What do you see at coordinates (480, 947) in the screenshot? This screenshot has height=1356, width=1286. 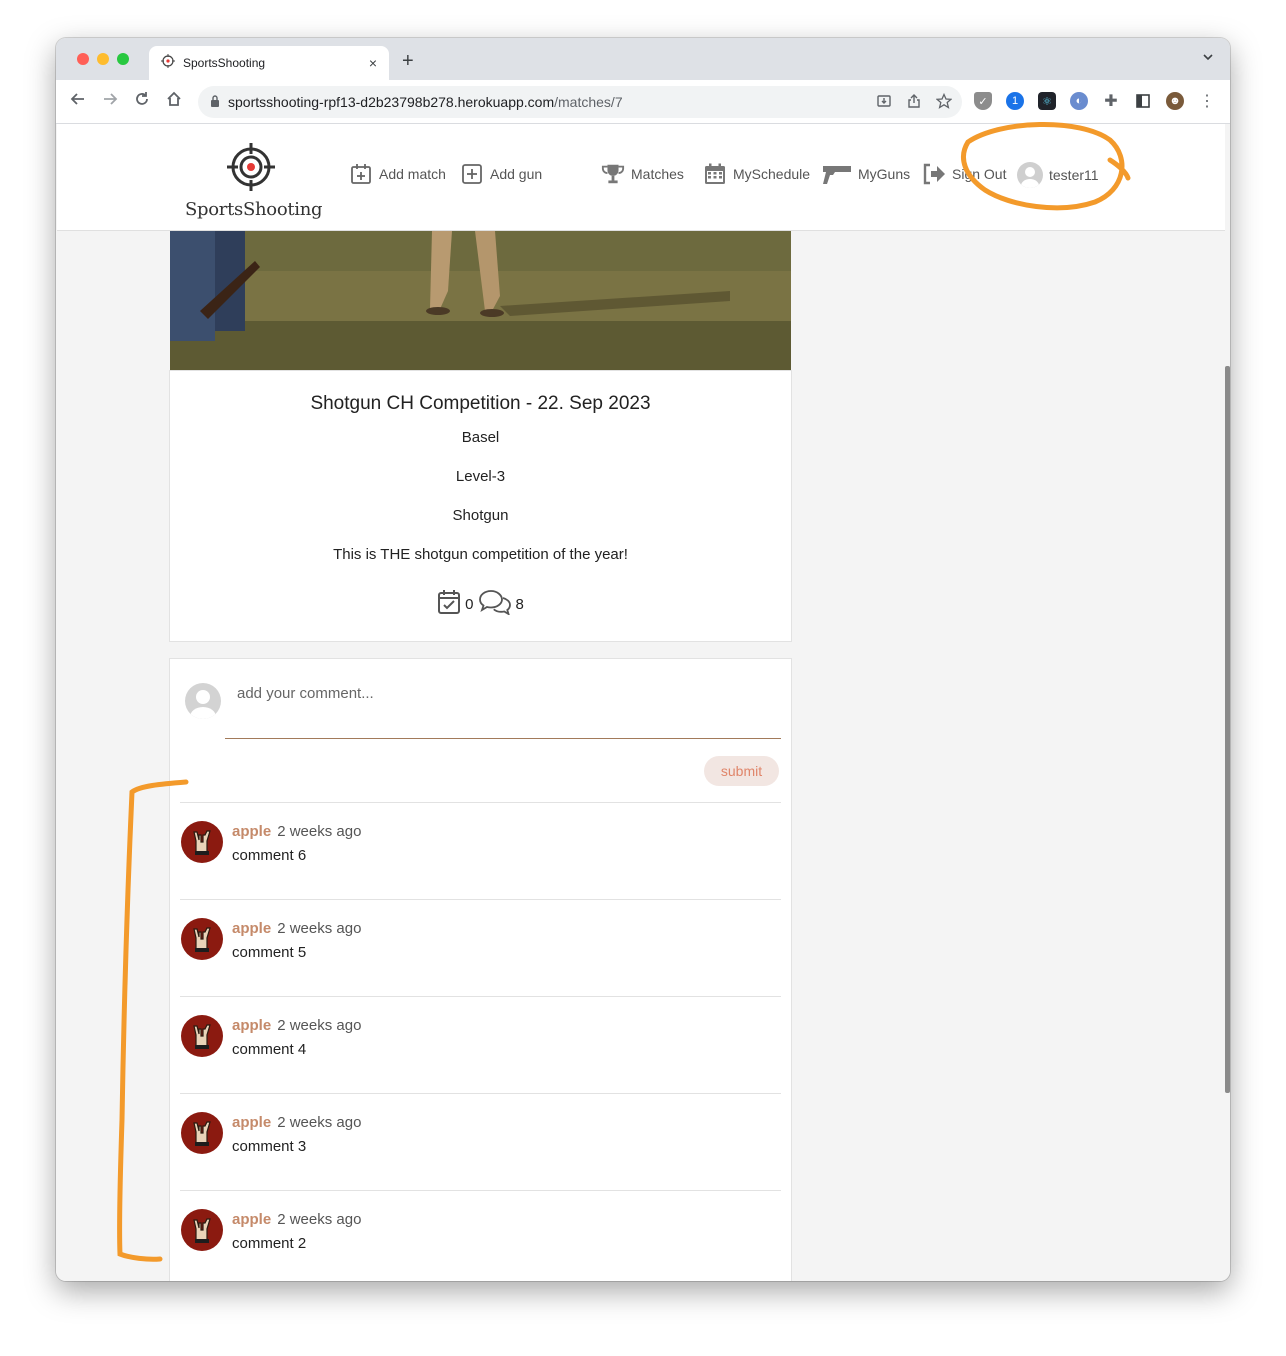 I see `comment-item: apple 2 weeks ago comment 5` at bounding box center [480, 947].